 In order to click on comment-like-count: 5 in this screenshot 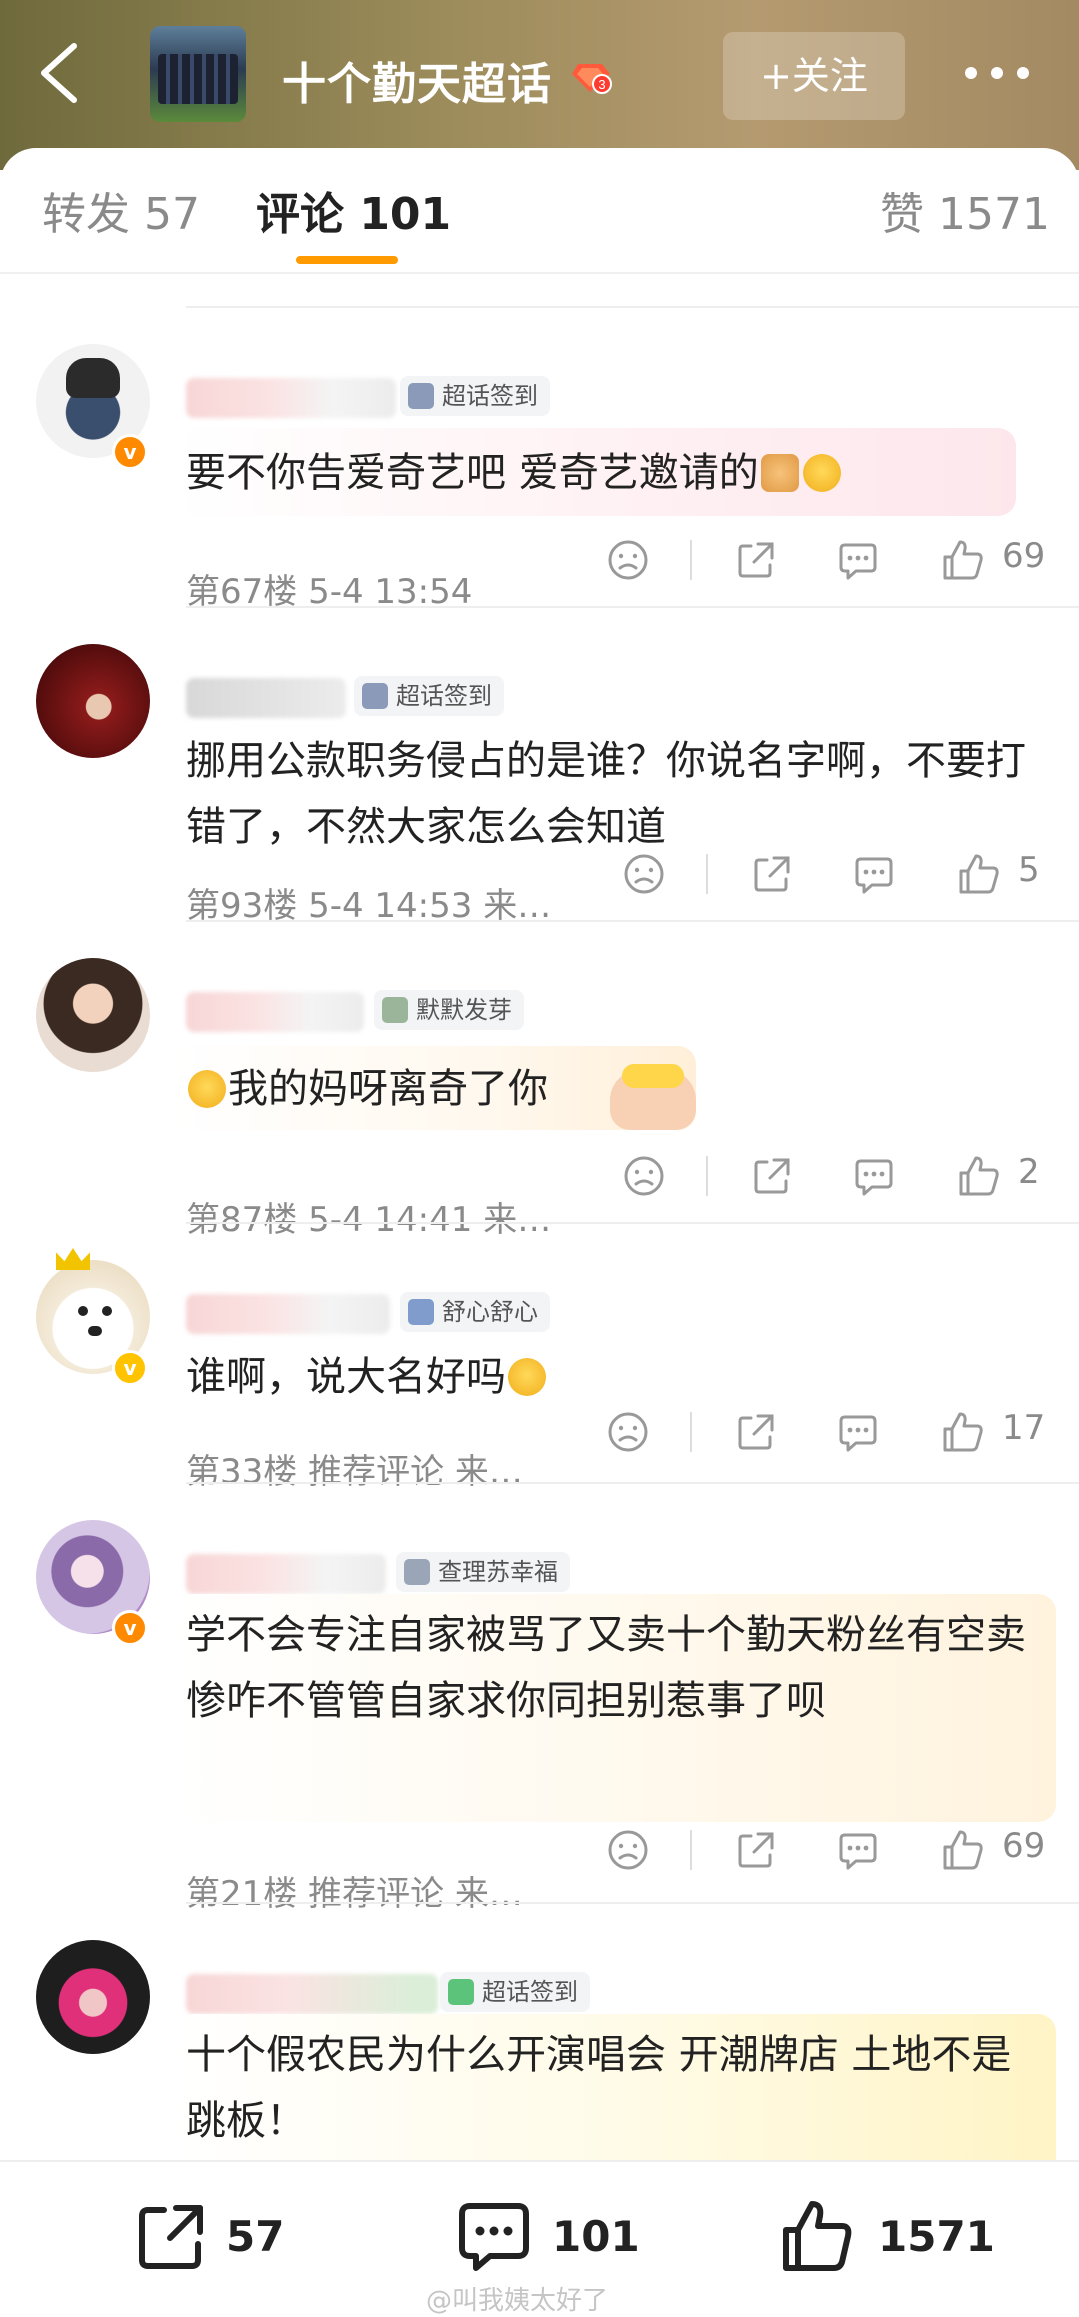, I will do `click(1029, 870)`.